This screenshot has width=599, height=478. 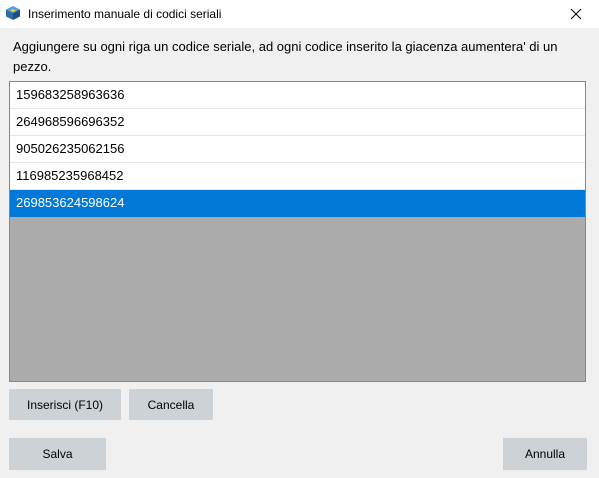 What do you see at coordinates (125, 14) in the screenshot?
I see `window-title: Inserimento manuale di codici seriali` at bounding box center [125, 14].